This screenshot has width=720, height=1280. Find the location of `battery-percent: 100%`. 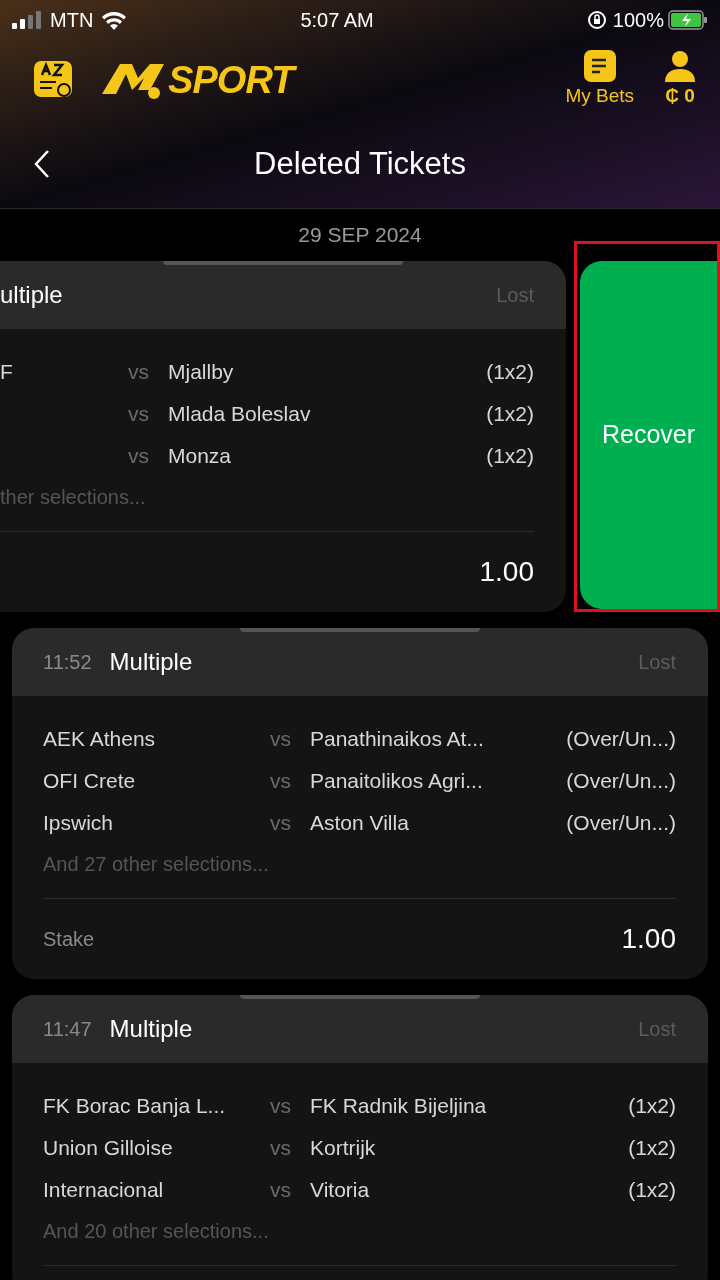

battery-percent: 100% is located at coordinates (638, 20).